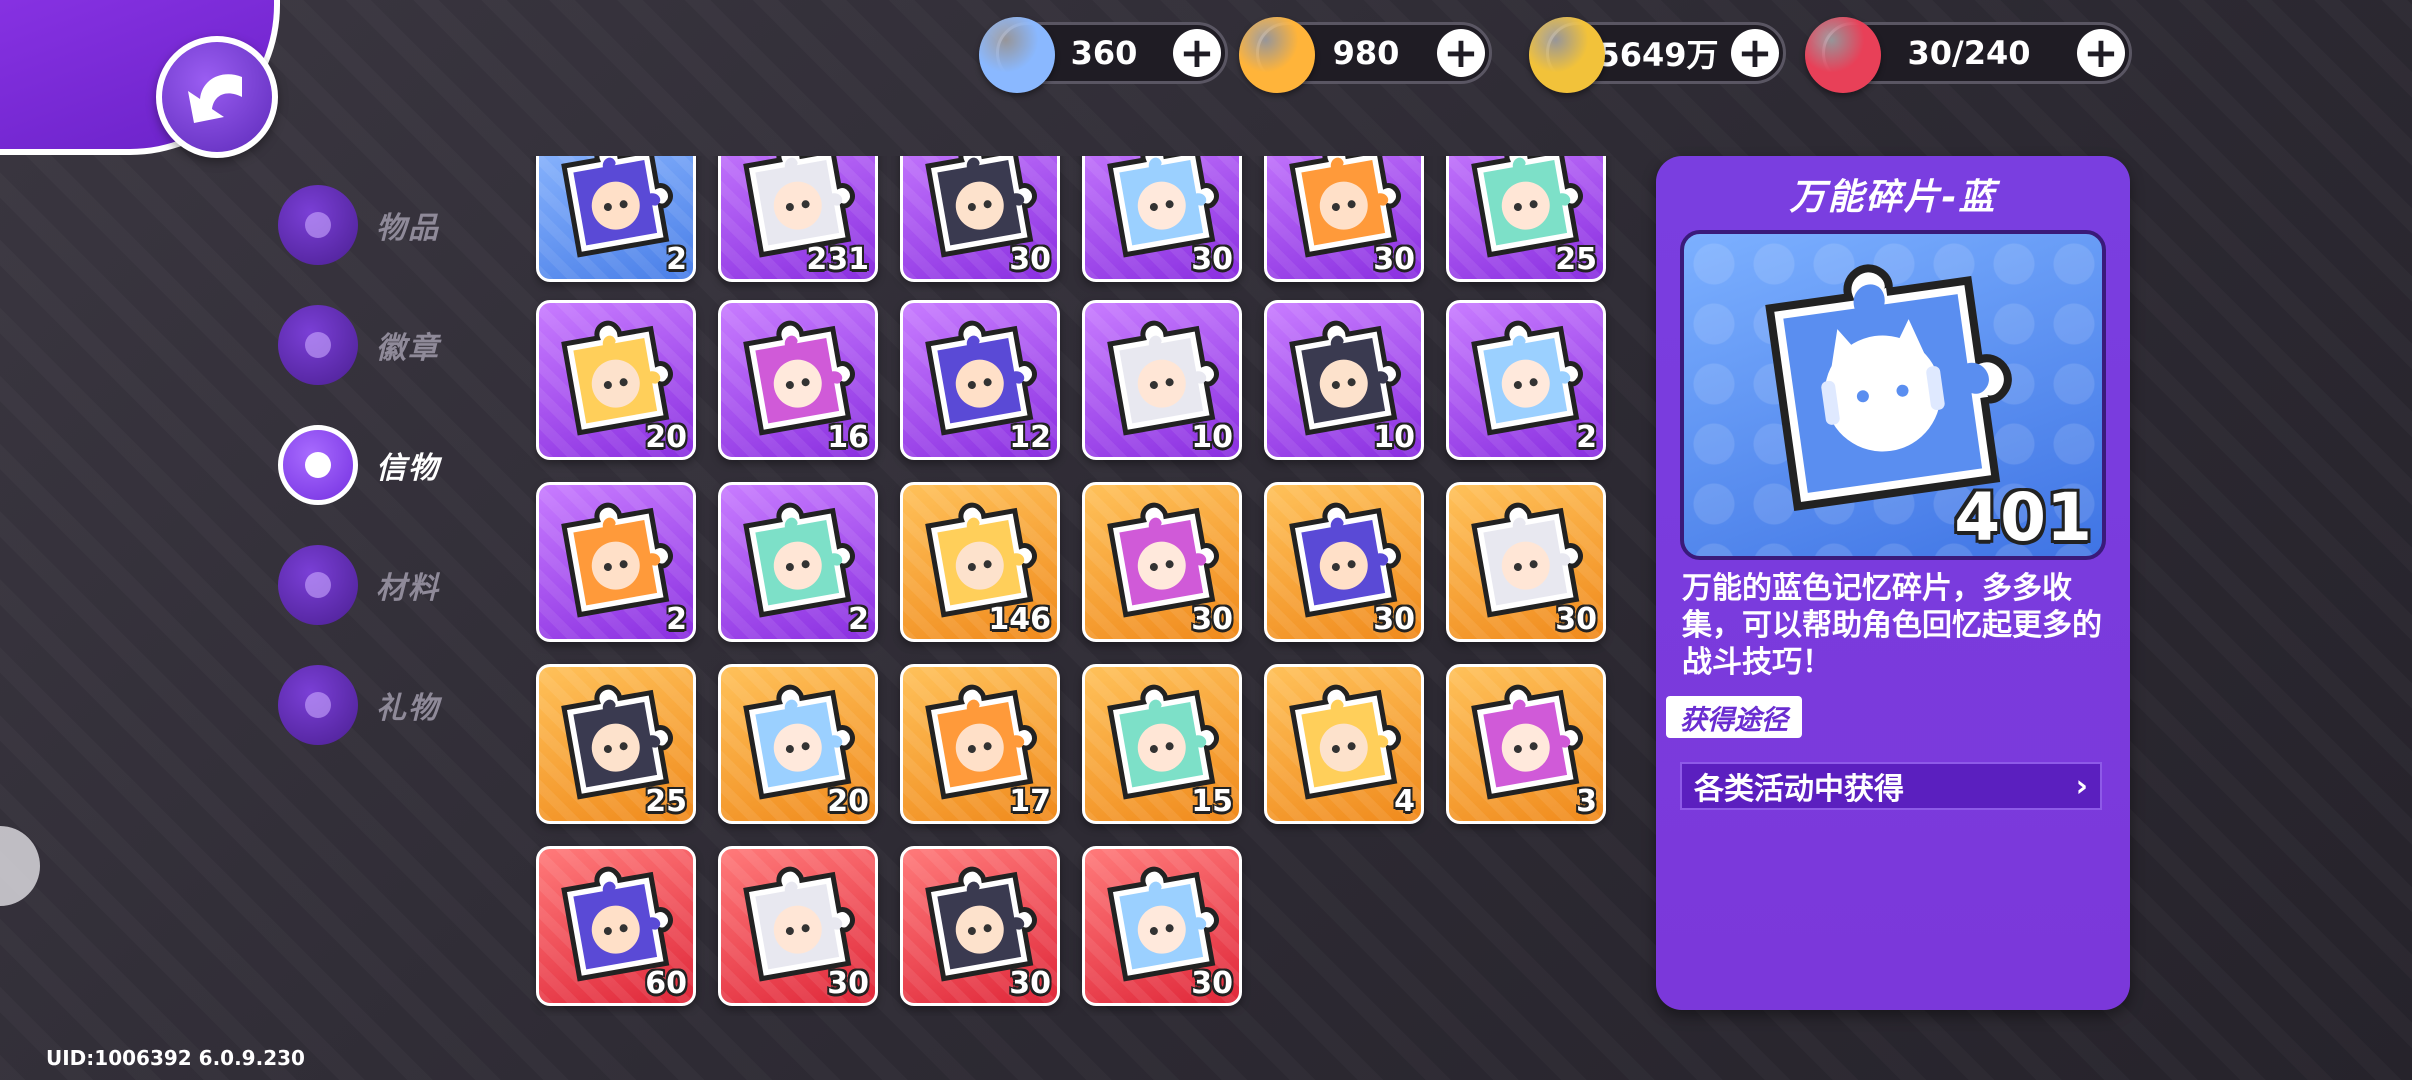 The width and height of the screenshot is (2412, 1080). Describe the element at coordinates (1734, 717) in the screenshot. I see `source-label: 获得途径` at that location.